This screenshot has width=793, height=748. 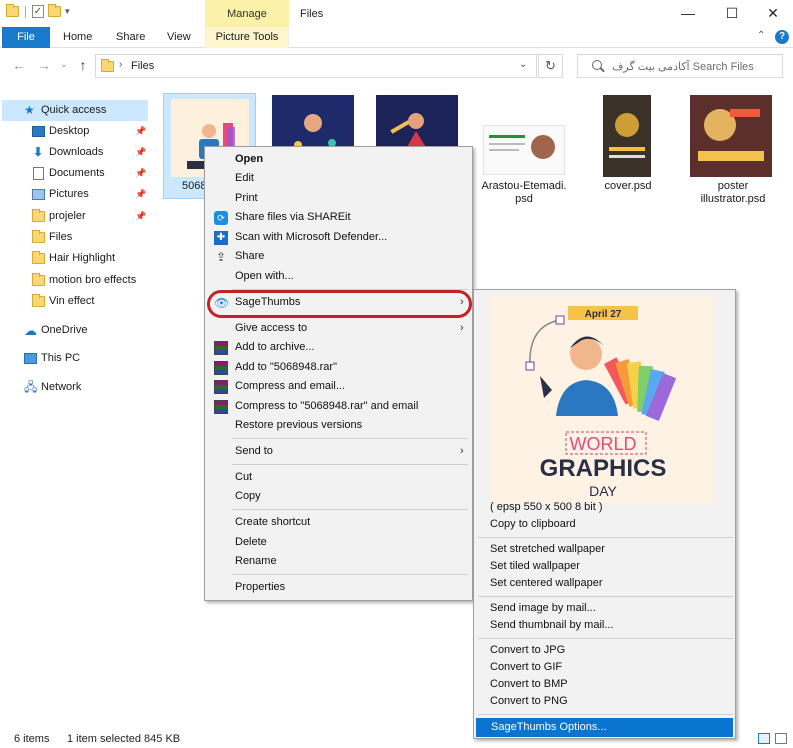 What do you see at coordinates (396, 37) in the screenshot?
I see `ribbon-tabs: File Home Share View Picture Tools ⌃ ?` at bounding box center [396, 37].